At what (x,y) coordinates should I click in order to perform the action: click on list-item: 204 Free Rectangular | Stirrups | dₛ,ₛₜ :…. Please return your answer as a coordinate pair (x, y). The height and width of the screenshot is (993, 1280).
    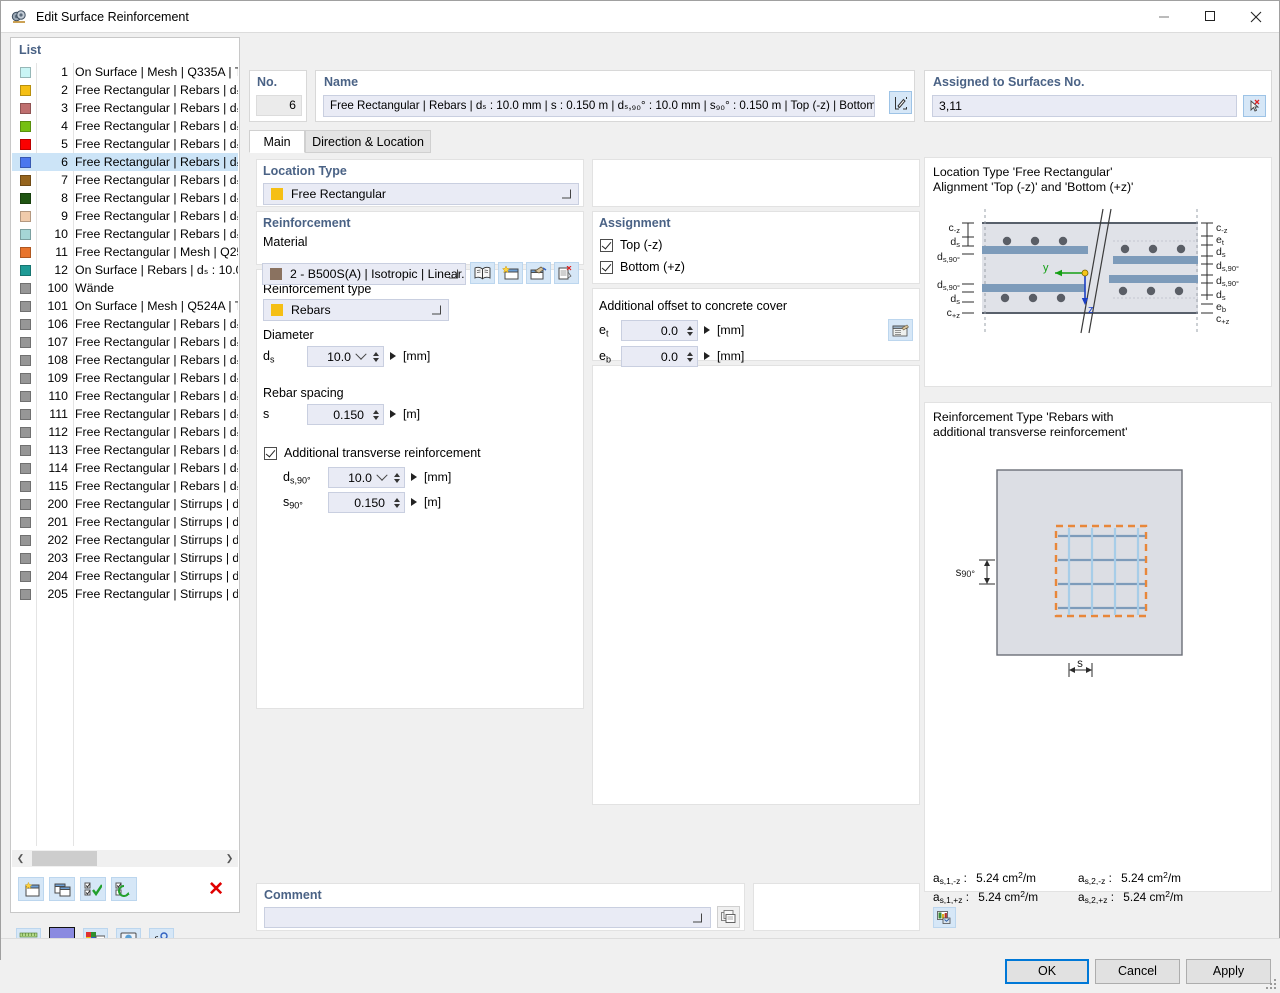
    Looking at the image, I should click on (125, 576).